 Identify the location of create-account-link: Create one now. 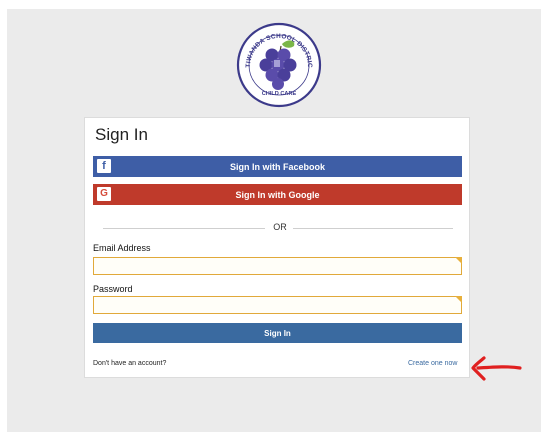
(432, 363).